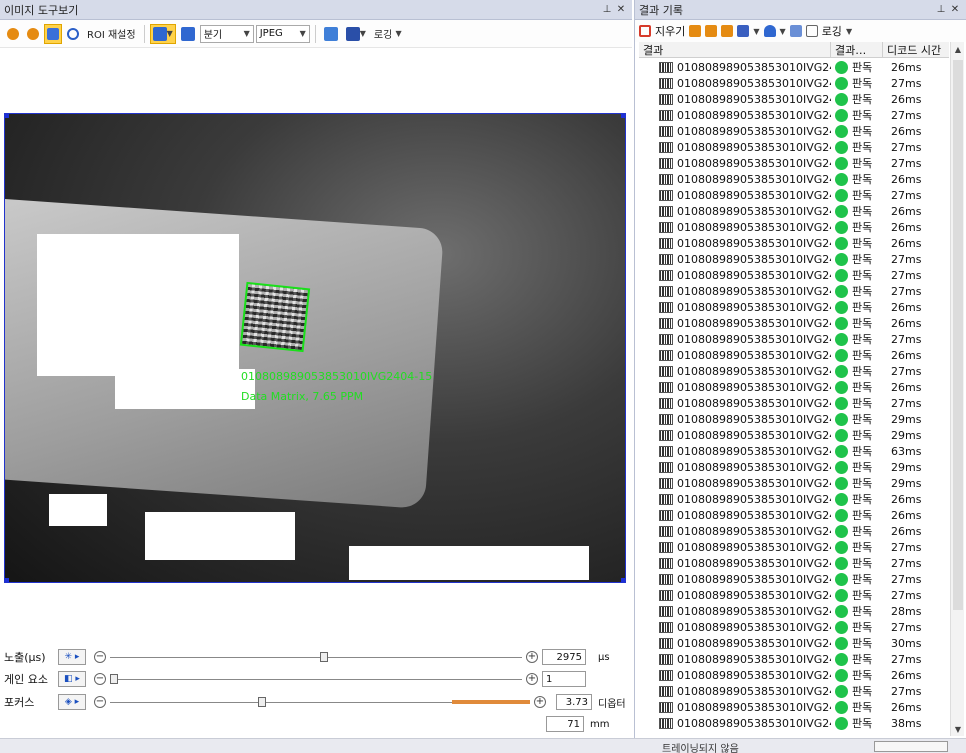 The image size is (966, 753). Describe the element at coordinates (316, 657) in the screenshot. I see `exposure-slider` at that location.